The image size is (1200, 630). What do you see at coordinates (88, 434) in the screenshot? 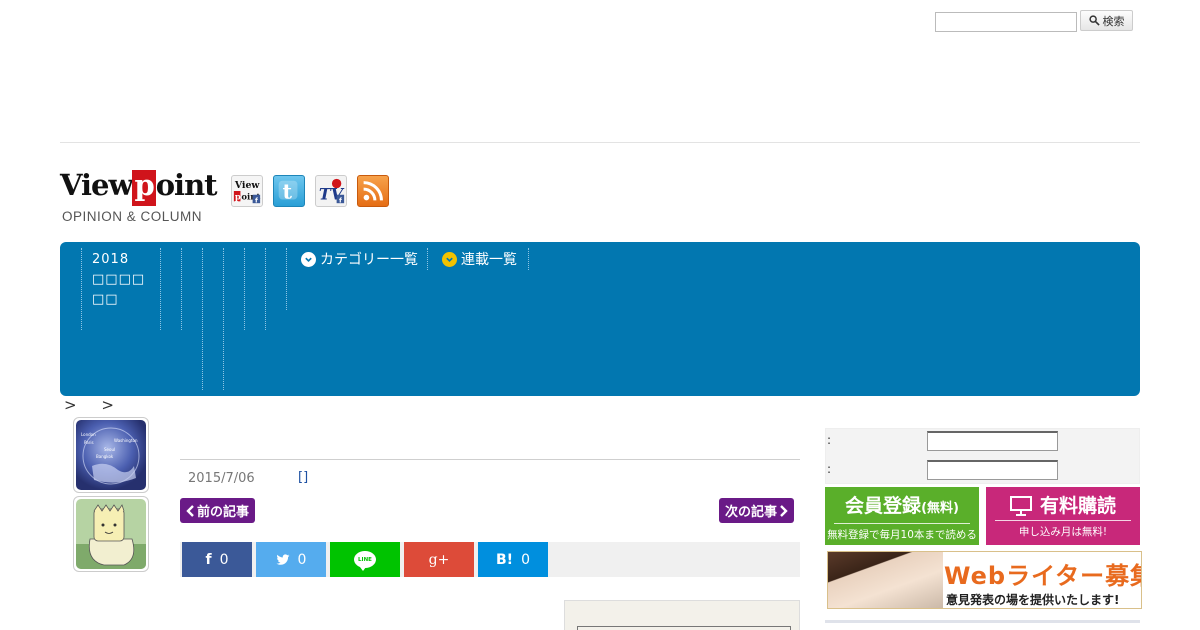
I see `svg-text: London` at bounding box center [88, 434].